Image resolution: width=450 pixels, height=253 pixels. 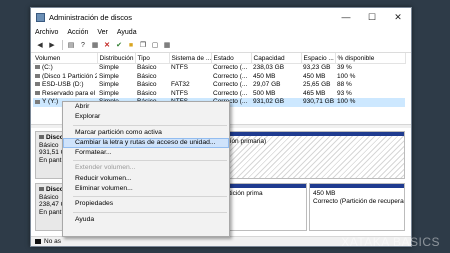 I want to click on list-view-icon: ▤, so click(x=71, y=45).